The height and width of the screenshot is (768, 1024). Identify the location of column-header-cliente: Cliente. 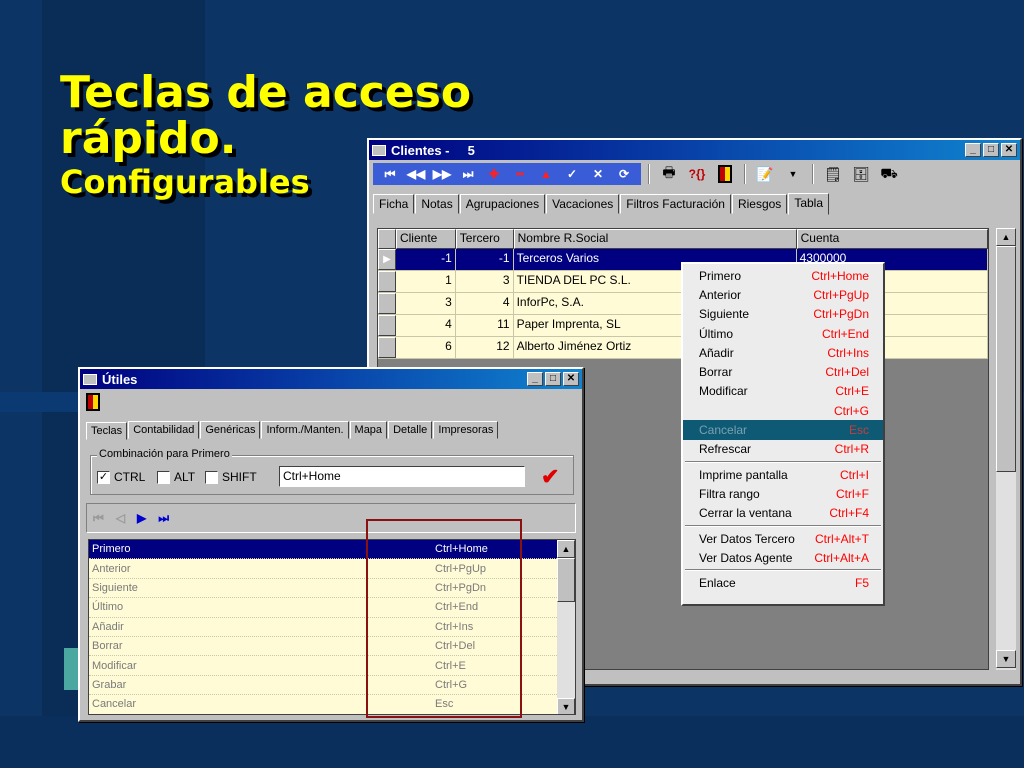
(425, 239).